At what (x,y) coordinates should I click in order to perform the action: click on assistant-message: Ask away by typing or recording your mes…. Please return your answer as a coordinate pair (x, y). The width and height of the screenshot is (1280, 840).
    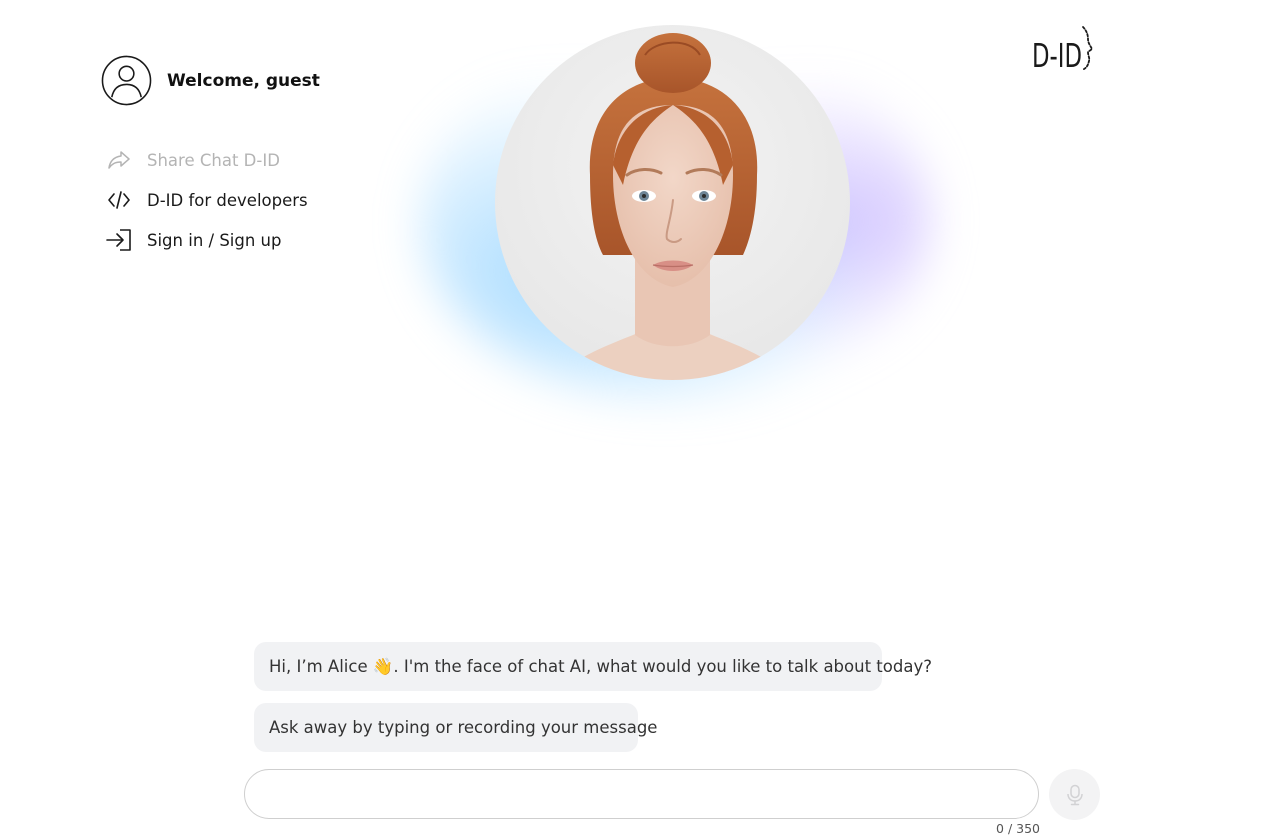
    Looking at the image, I should click on (455, 727).